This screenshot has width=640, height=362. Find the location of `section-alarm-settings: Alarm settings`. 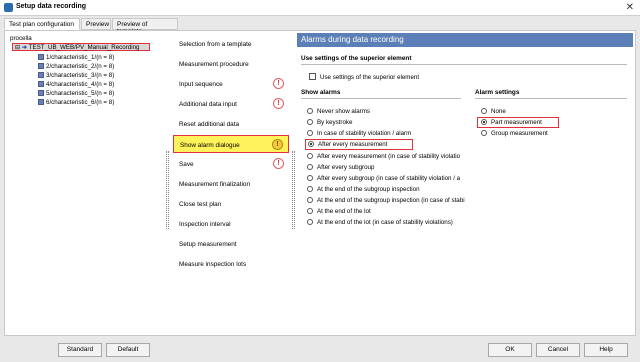

section-alarm-settings: Alarm settings is located at coordinates (551, 94).